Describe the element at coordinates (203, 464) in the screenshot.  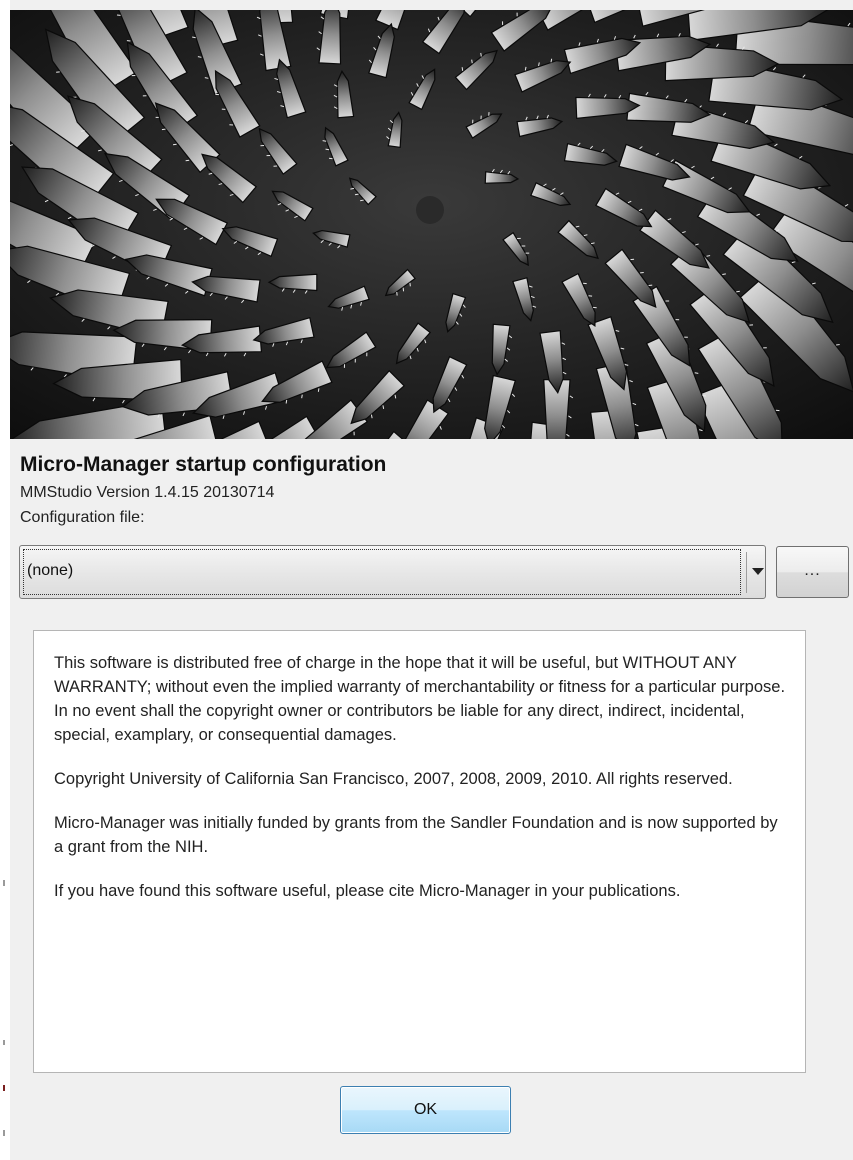
I see `dialog-title: Micro-Manager startup configuration` at that location.